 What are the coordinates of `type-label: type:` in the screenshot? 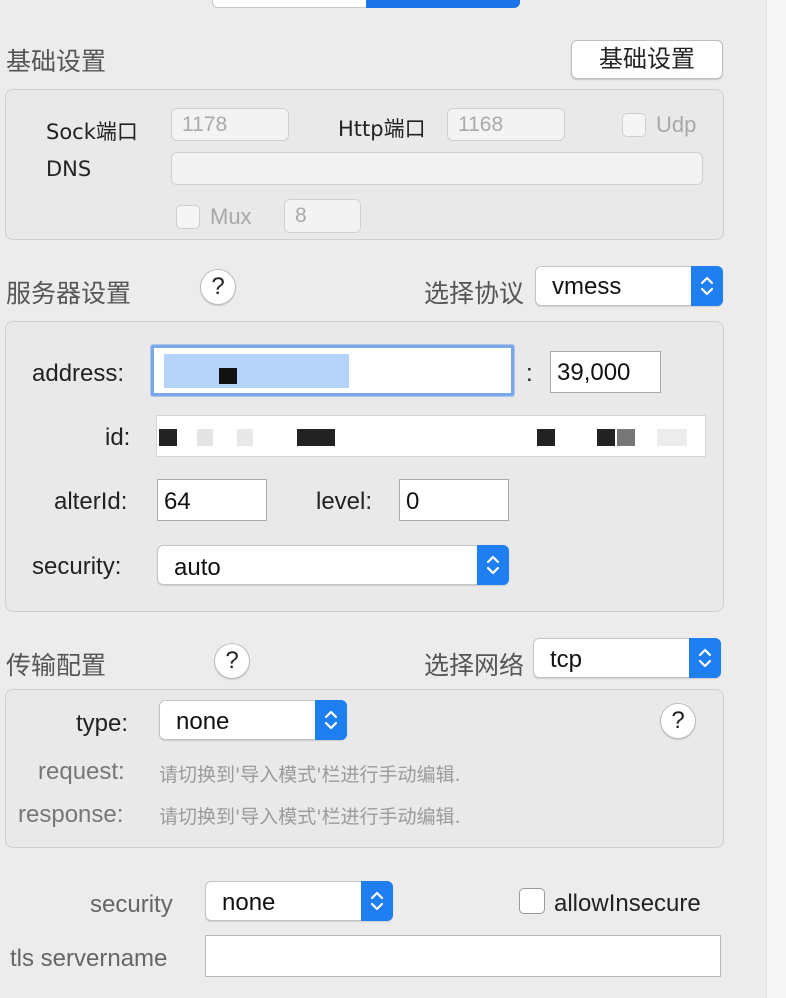 It's located at (102, 723).